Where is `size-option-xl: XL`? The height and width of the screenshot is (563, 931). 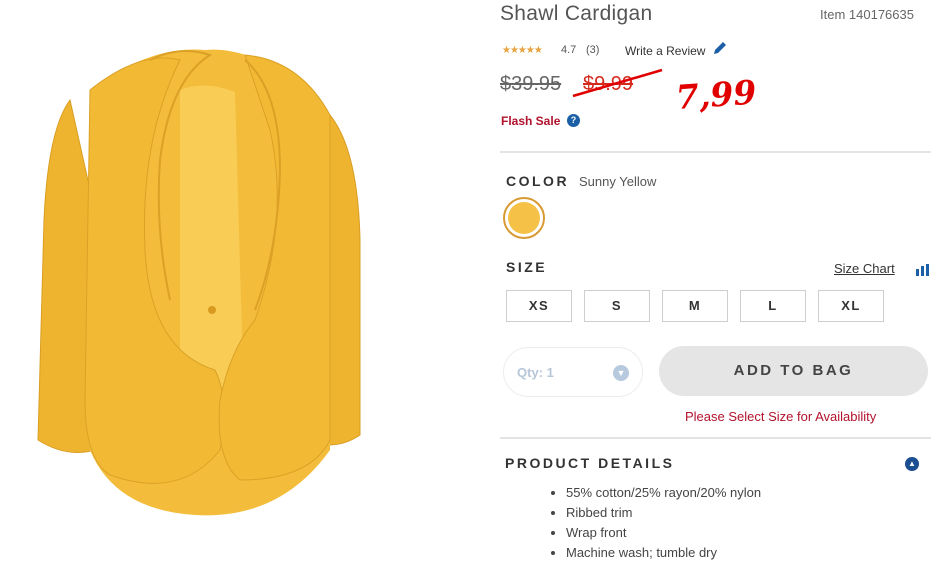 size-option-xl: XL is located at coordinates (851, 306).